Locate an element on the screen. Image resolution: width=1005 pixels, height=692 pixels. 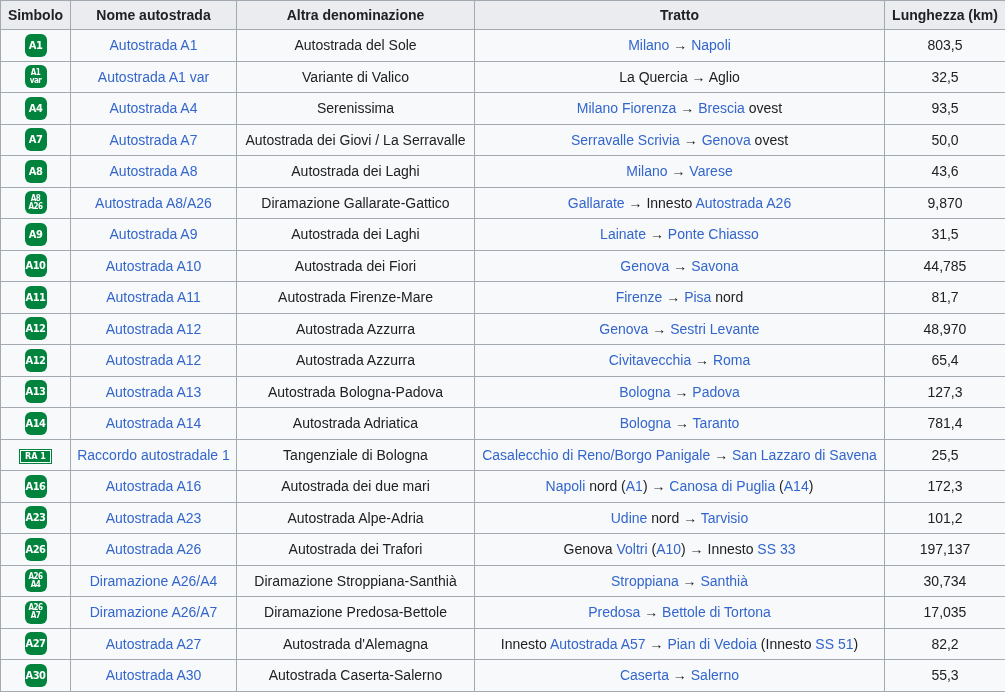
place-link: Lainate is located at coordinates (623, 234).